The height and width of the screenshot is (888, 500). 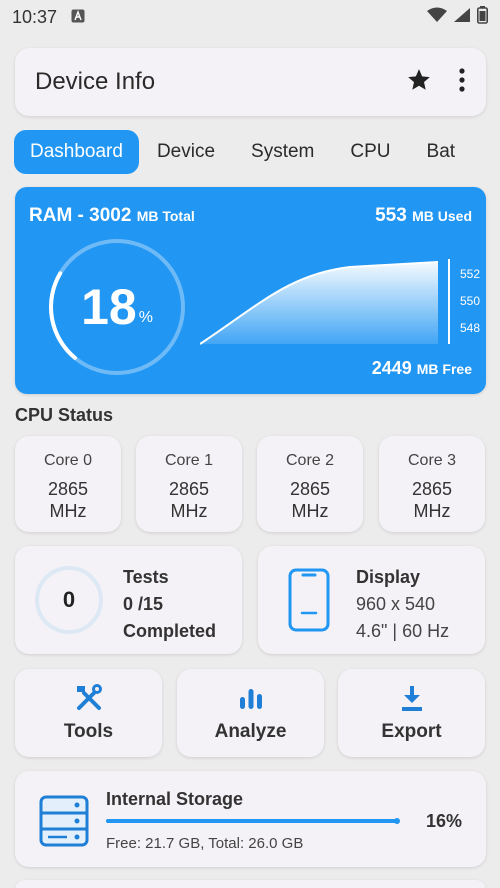 What do you see at coordinates (88, 698) in the screenshot?
I see `tools-icon` at bounding box center [88, 698].